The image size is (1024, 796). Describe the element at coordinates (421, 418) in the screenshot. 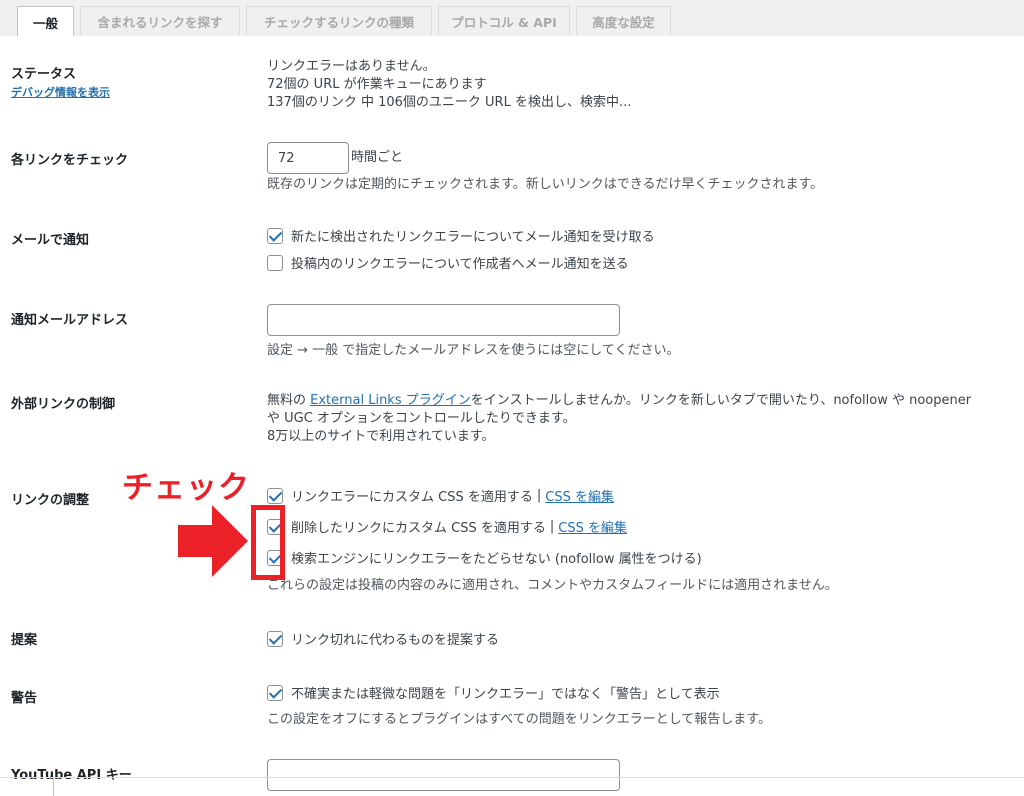

I see `external-line-2: や UGC オプションをコントロールしたりできます。` at that location.